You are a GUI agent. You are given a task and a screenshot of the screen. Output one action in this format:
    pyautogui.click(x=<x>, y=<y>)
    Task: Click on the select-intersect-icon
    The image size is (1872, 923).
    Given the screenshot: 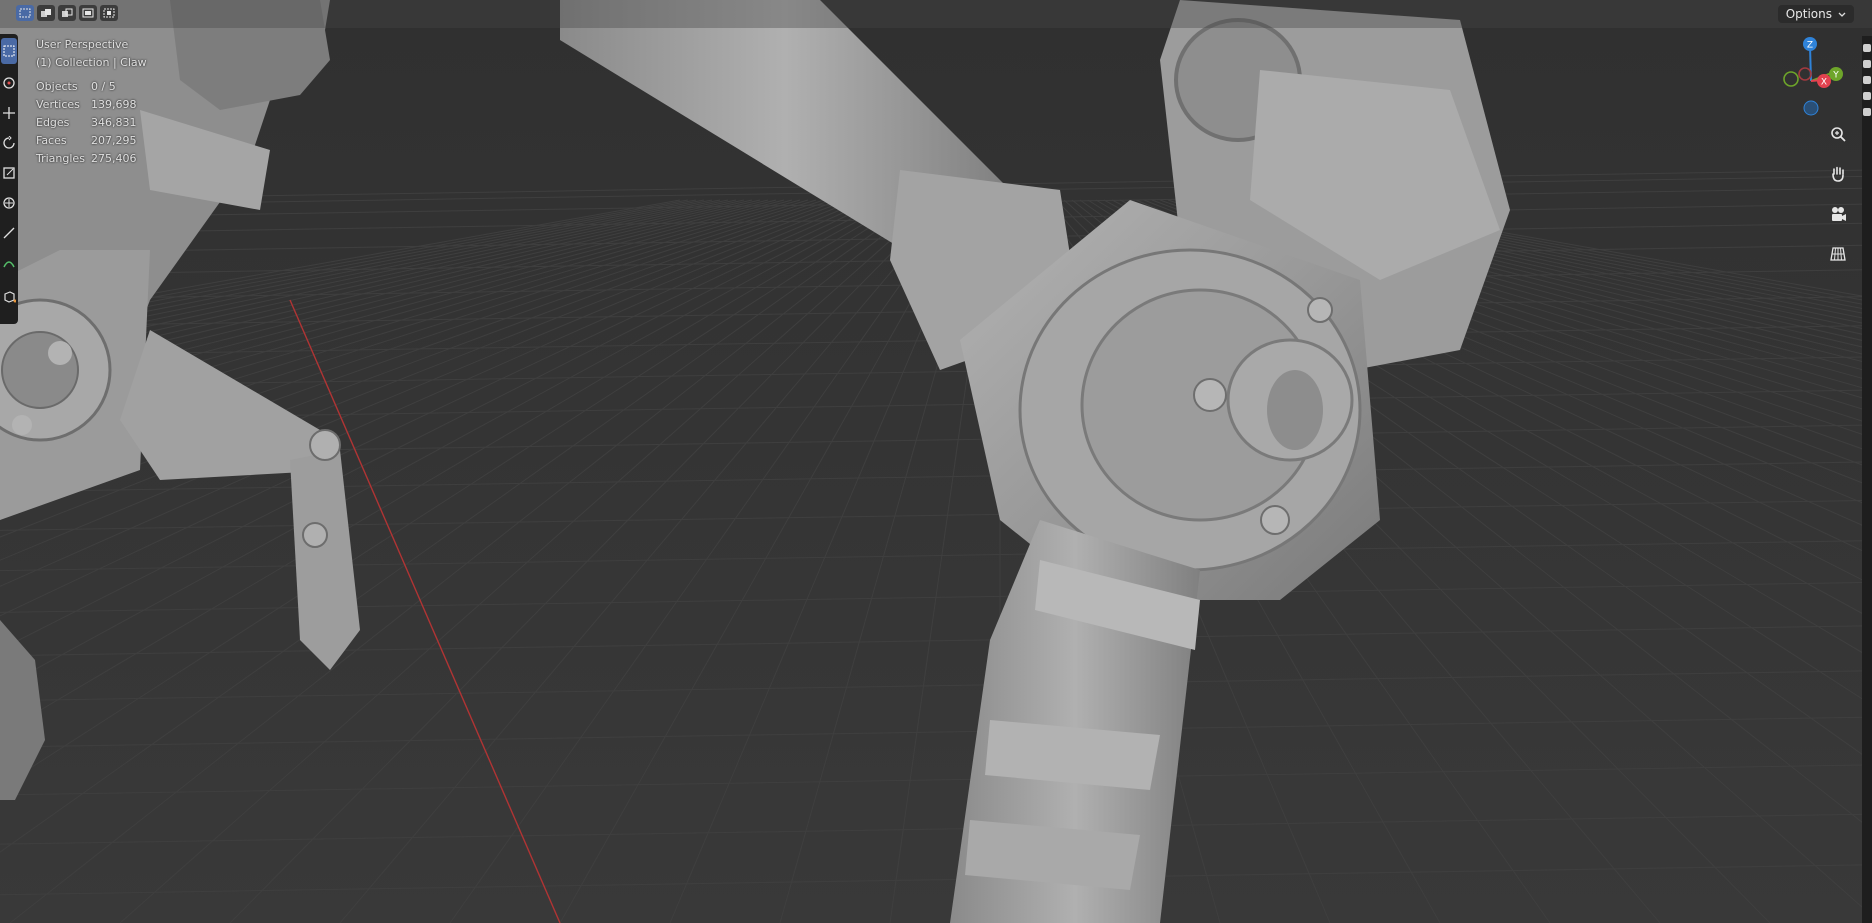 What is the action you would take?
    pyautogui.click(x=109, y=13)
    